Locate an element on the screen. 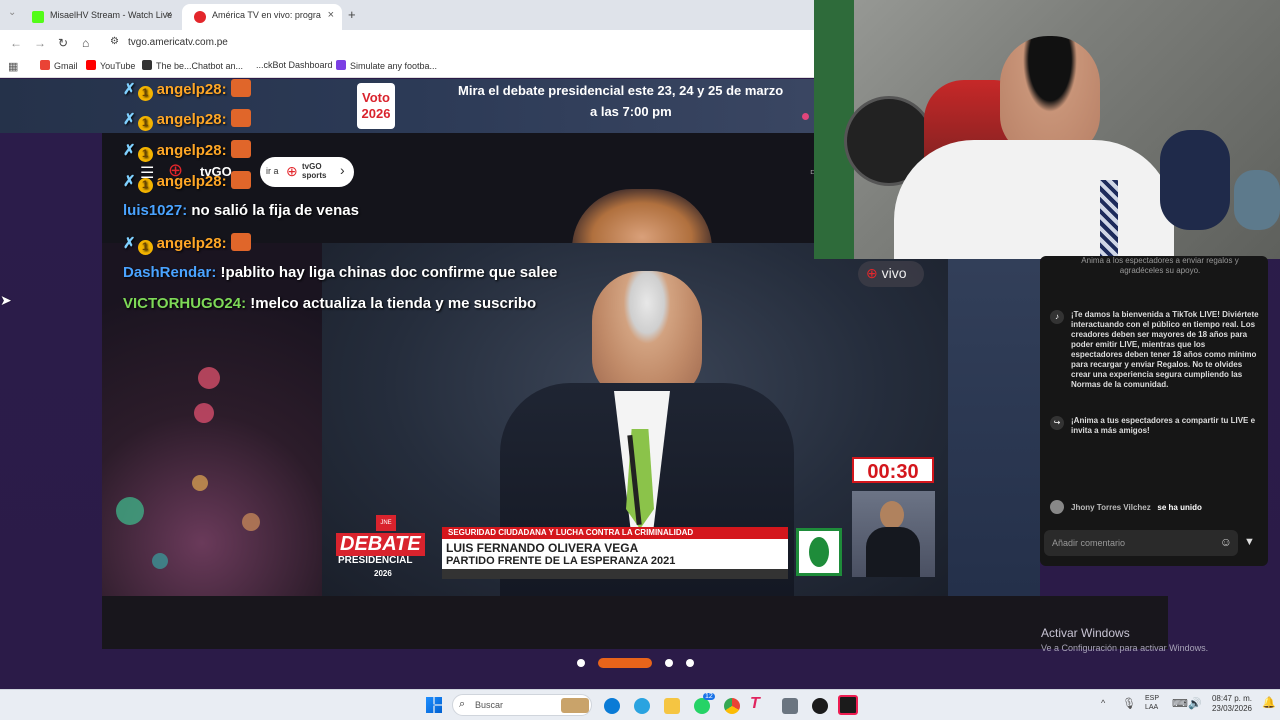  gmail-icon is located at coordinates (45, 65).